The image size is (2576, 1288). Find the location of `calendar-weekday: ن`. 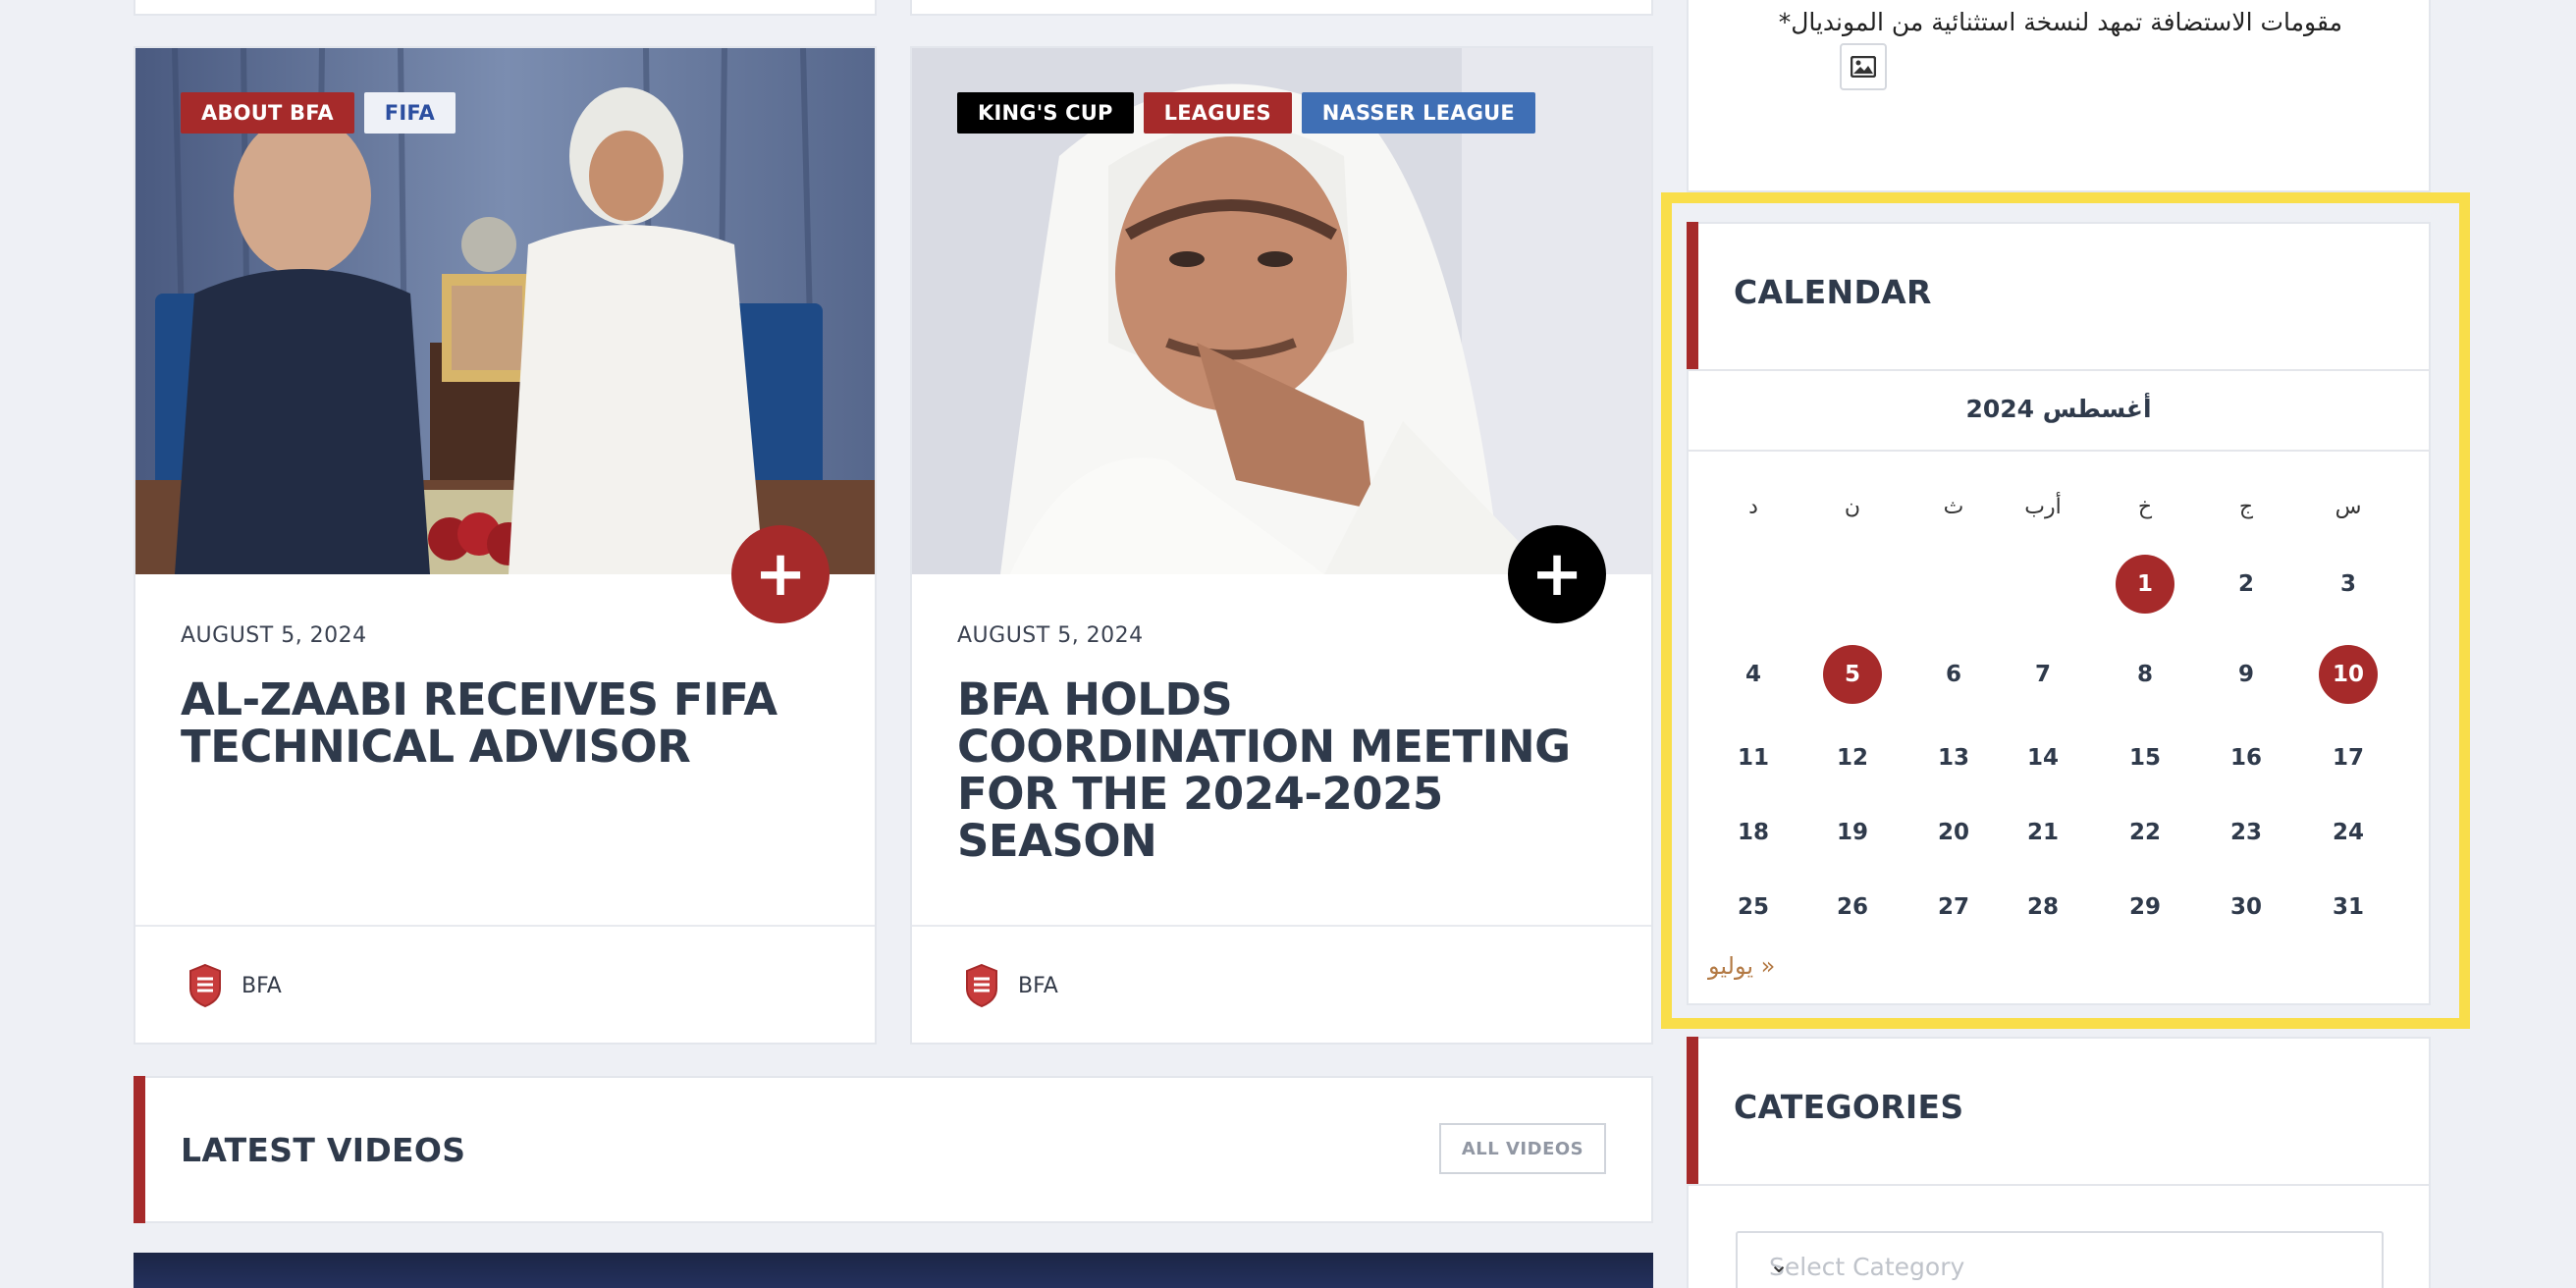

calendar-weekday: ن is located at coordinates (1852, 506).